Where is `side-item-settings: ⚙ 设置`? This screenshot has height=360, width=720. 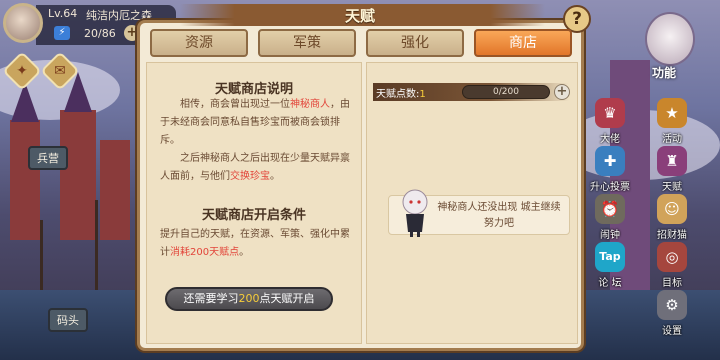
side-item-settings: ⚙ 设置 is located at coordinates (672, 313).